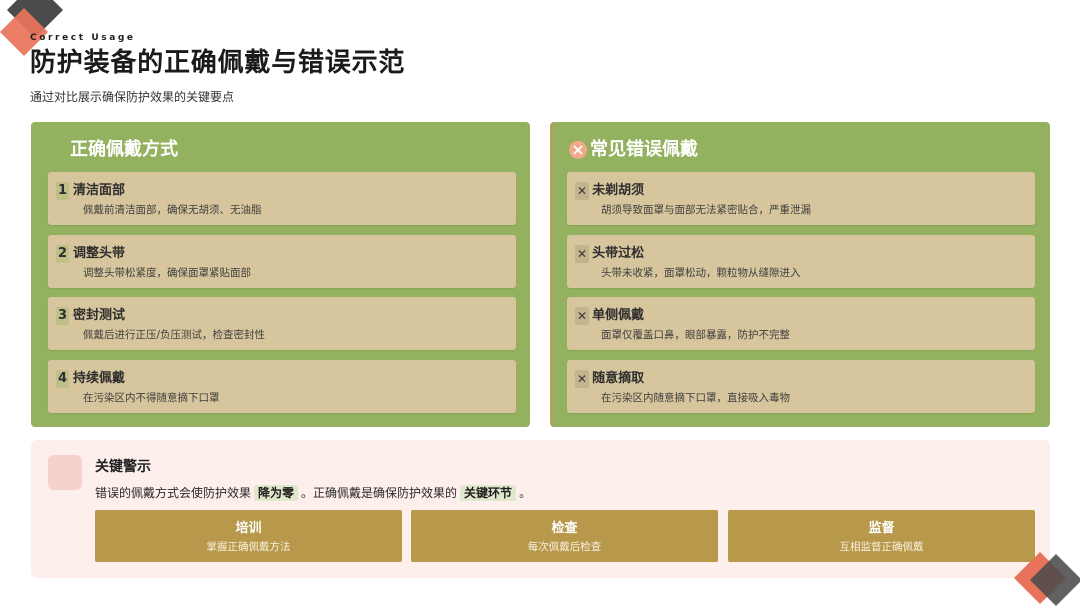  I want to click on correct-item: 3 密封测试 佩戴后进行正压/负压测试，检查密封性, so click(282, 323).